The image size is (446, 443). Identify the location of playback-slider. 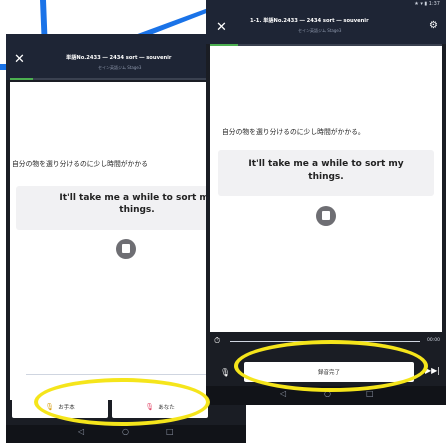
(131, 374).